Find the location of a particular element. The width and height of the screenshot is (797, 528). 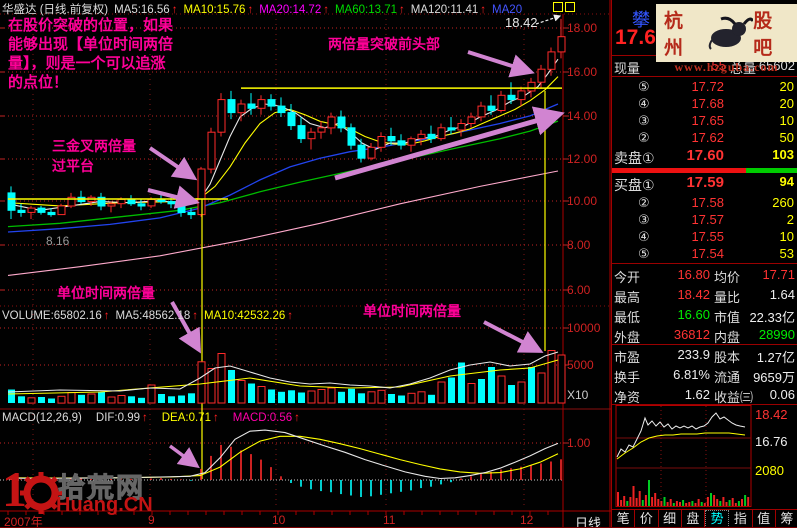

stat-row-0: 今开 16.80 均价 17.71 is located at coordinates (704, 276).